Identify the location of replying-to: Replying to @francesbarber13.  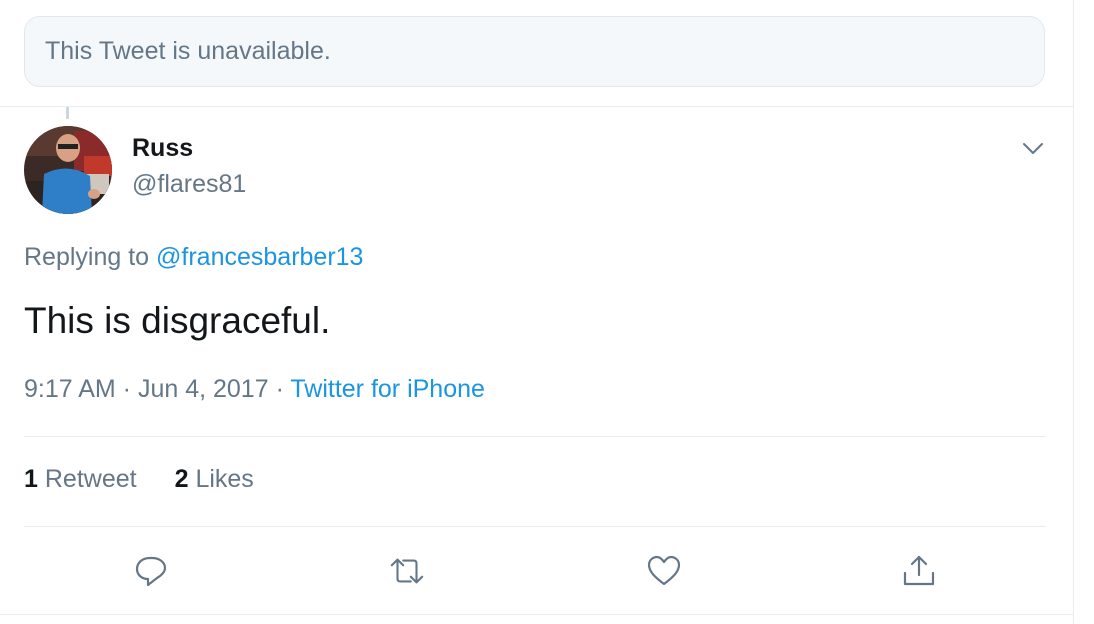
(193, 257).